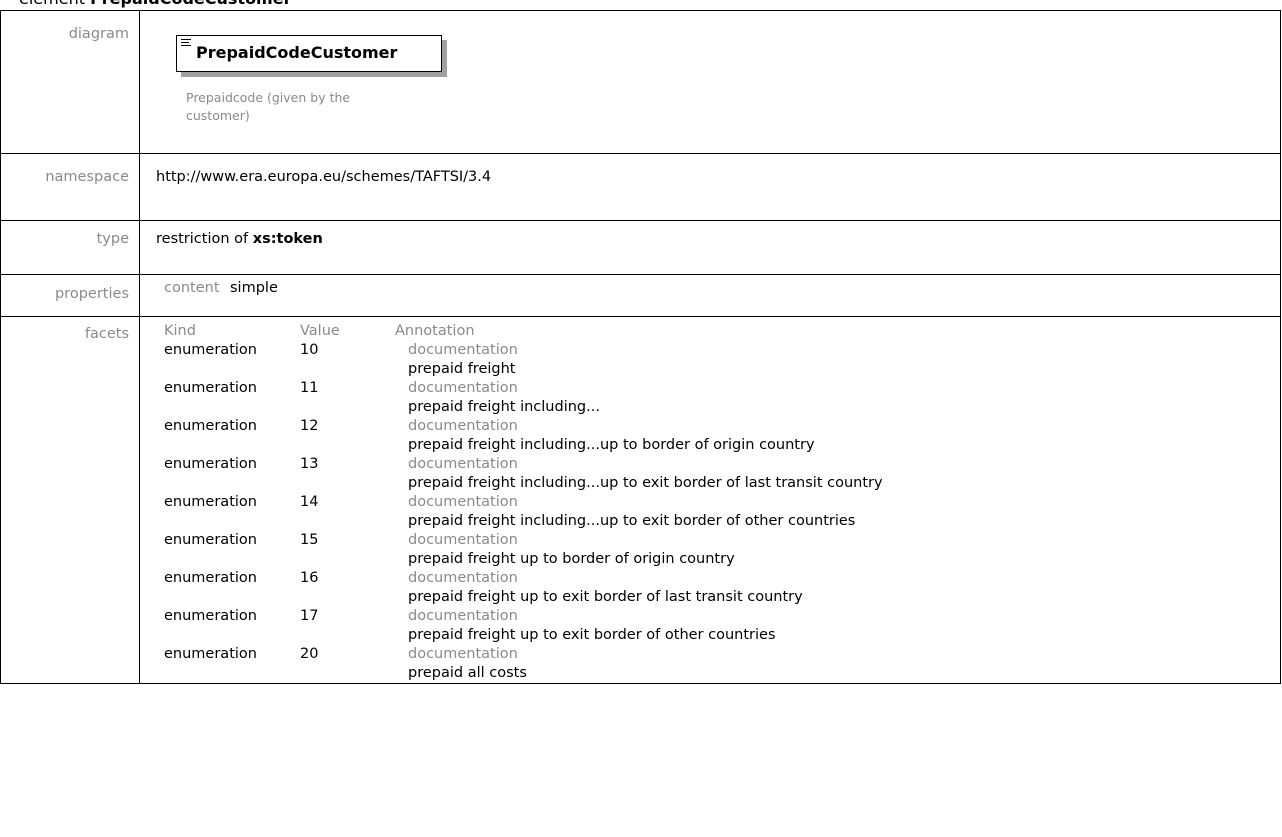 Image resolution: width=1282 pixels, height=837 pixels. What do you see at coordinates (523, 369) in the screenshot?
I see `facet-doc-row: prepaid freight` at bounding box center [523, 369].